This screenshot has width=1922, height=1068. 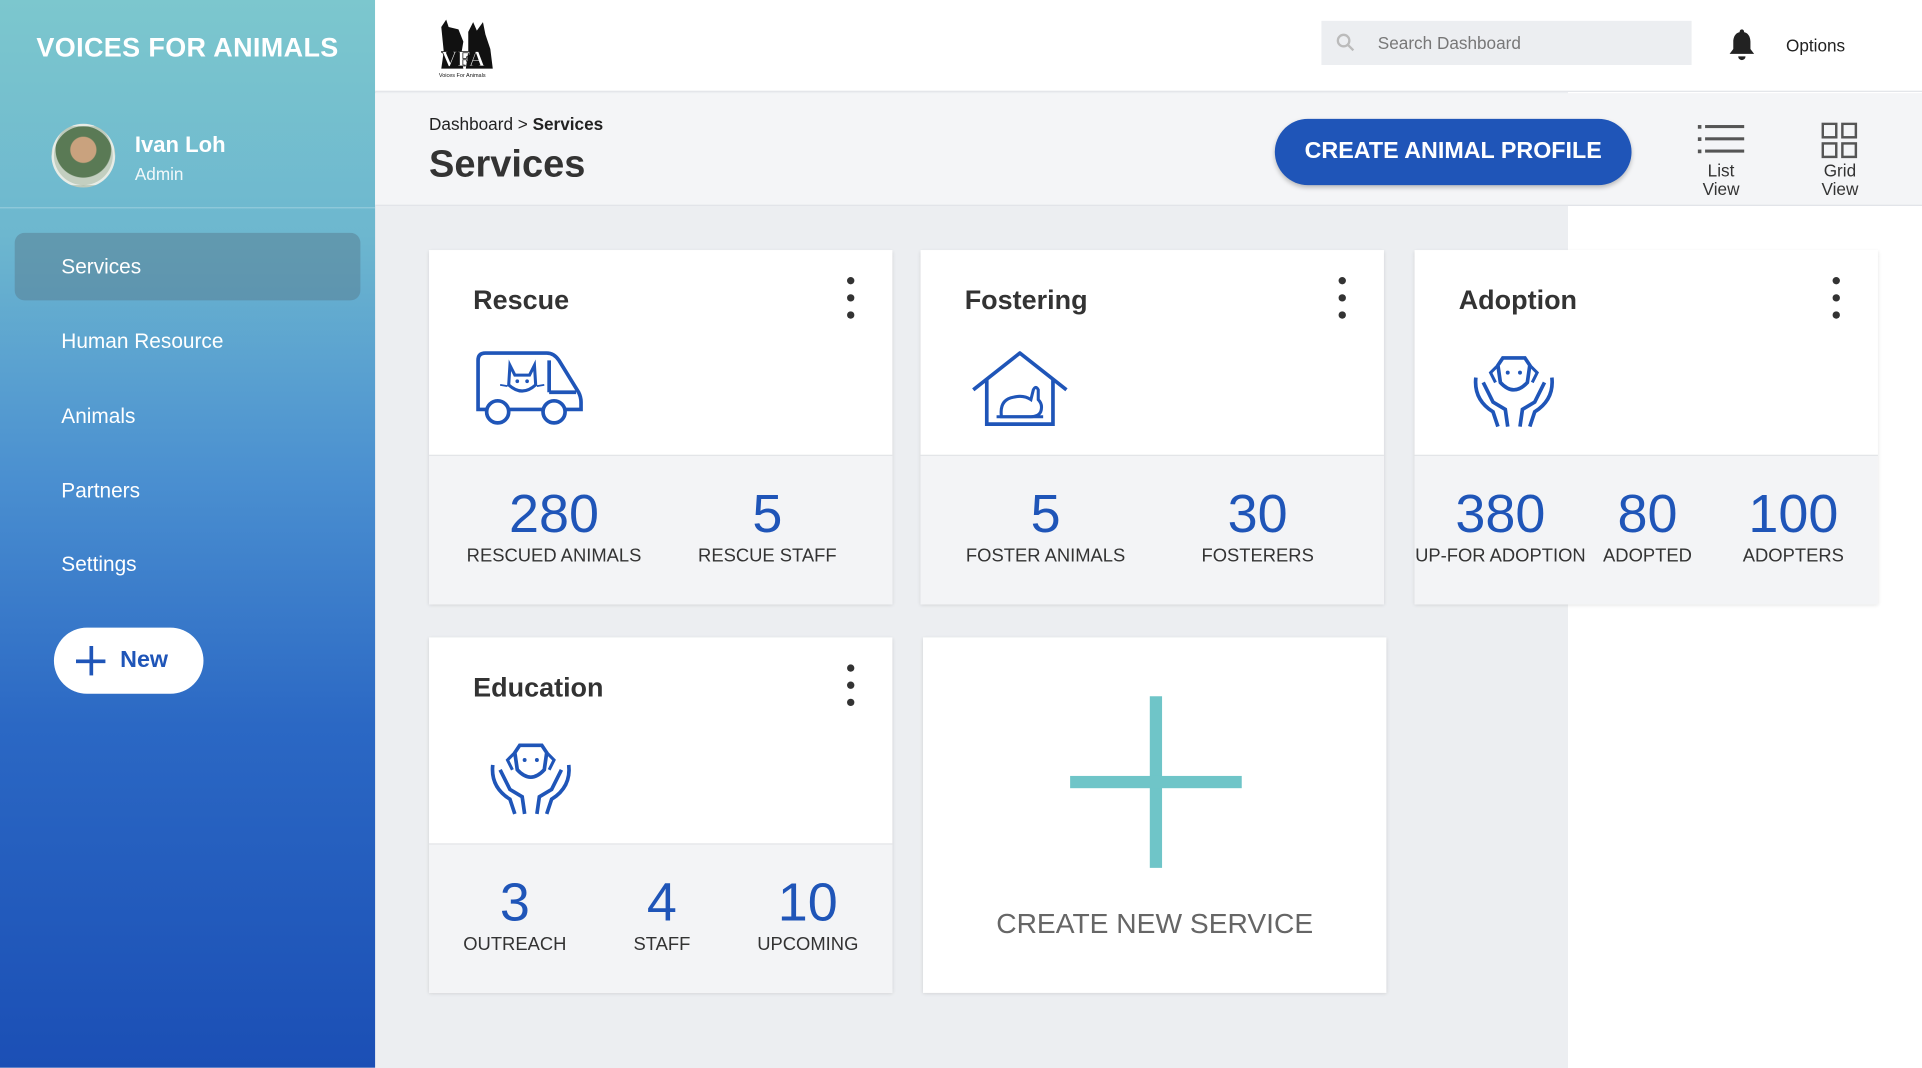 I want to click on breadcrumb-dashboard: Dashboard, so click(x=471, y=124).